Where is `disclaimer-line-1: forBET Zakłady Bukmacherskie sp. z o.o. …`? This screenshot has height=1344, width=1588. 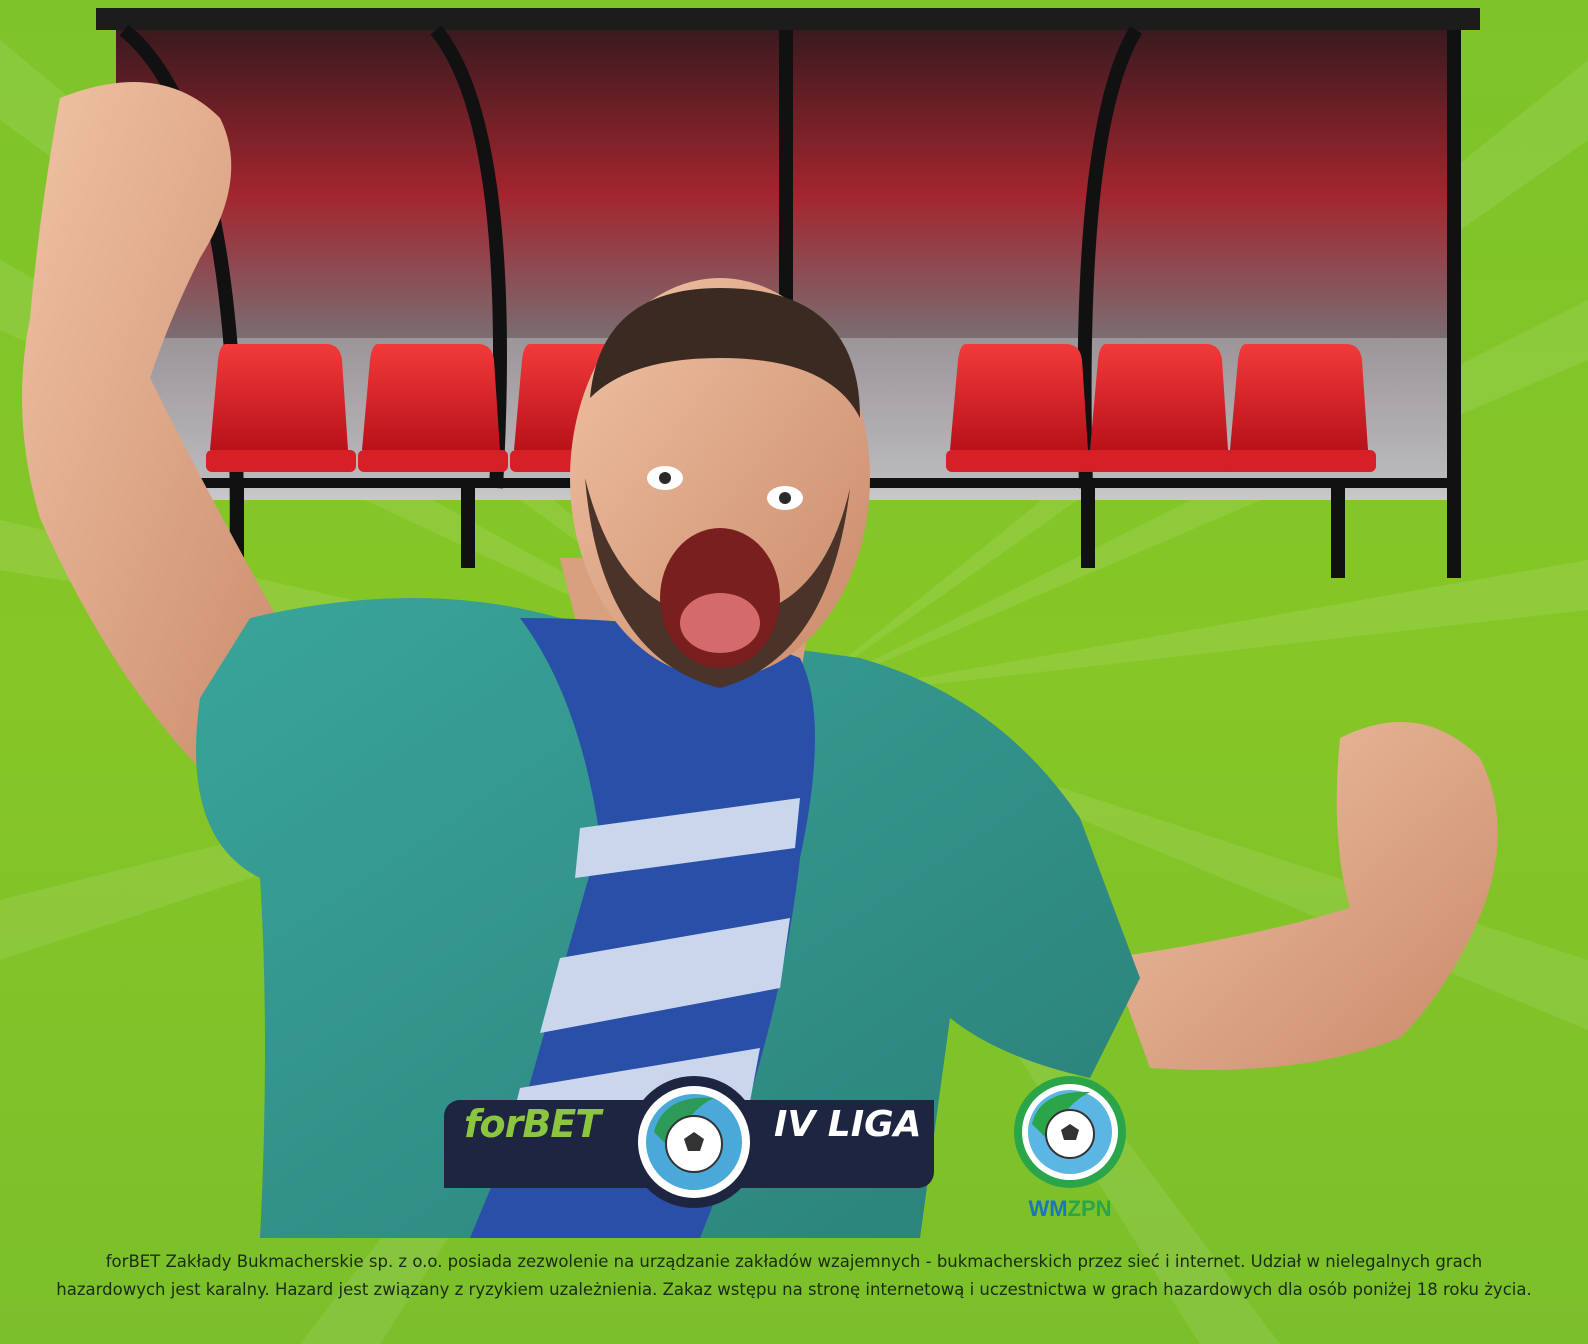 disclaimer-line-1: forBET Zakłady Bukmacherskie sp. z o.o. … is located at coordinates (794, 1261).